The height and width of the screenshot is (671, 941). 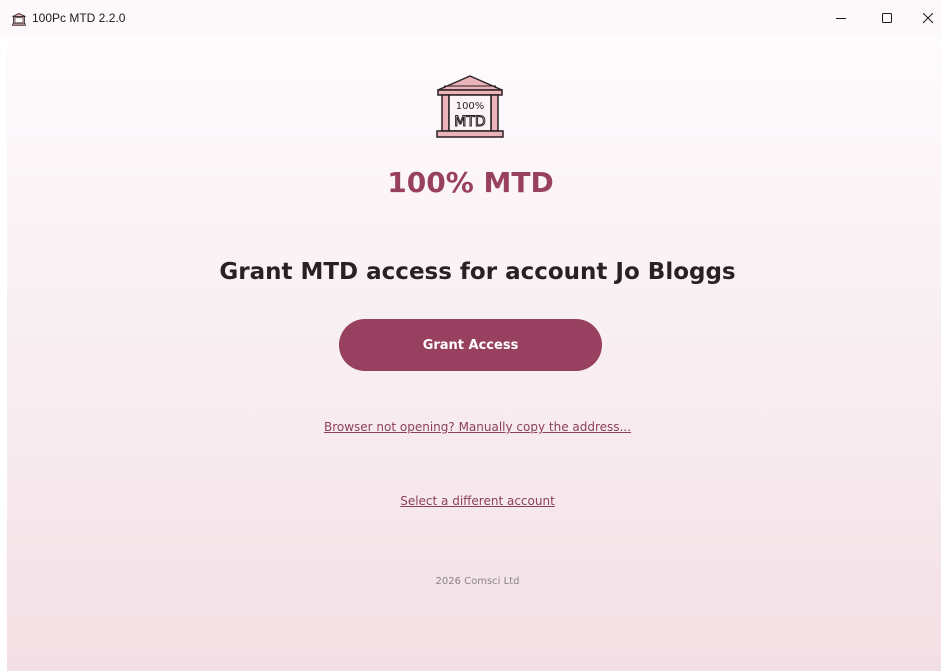 I want to click on minimize-icon, so click(x=841, y=18).